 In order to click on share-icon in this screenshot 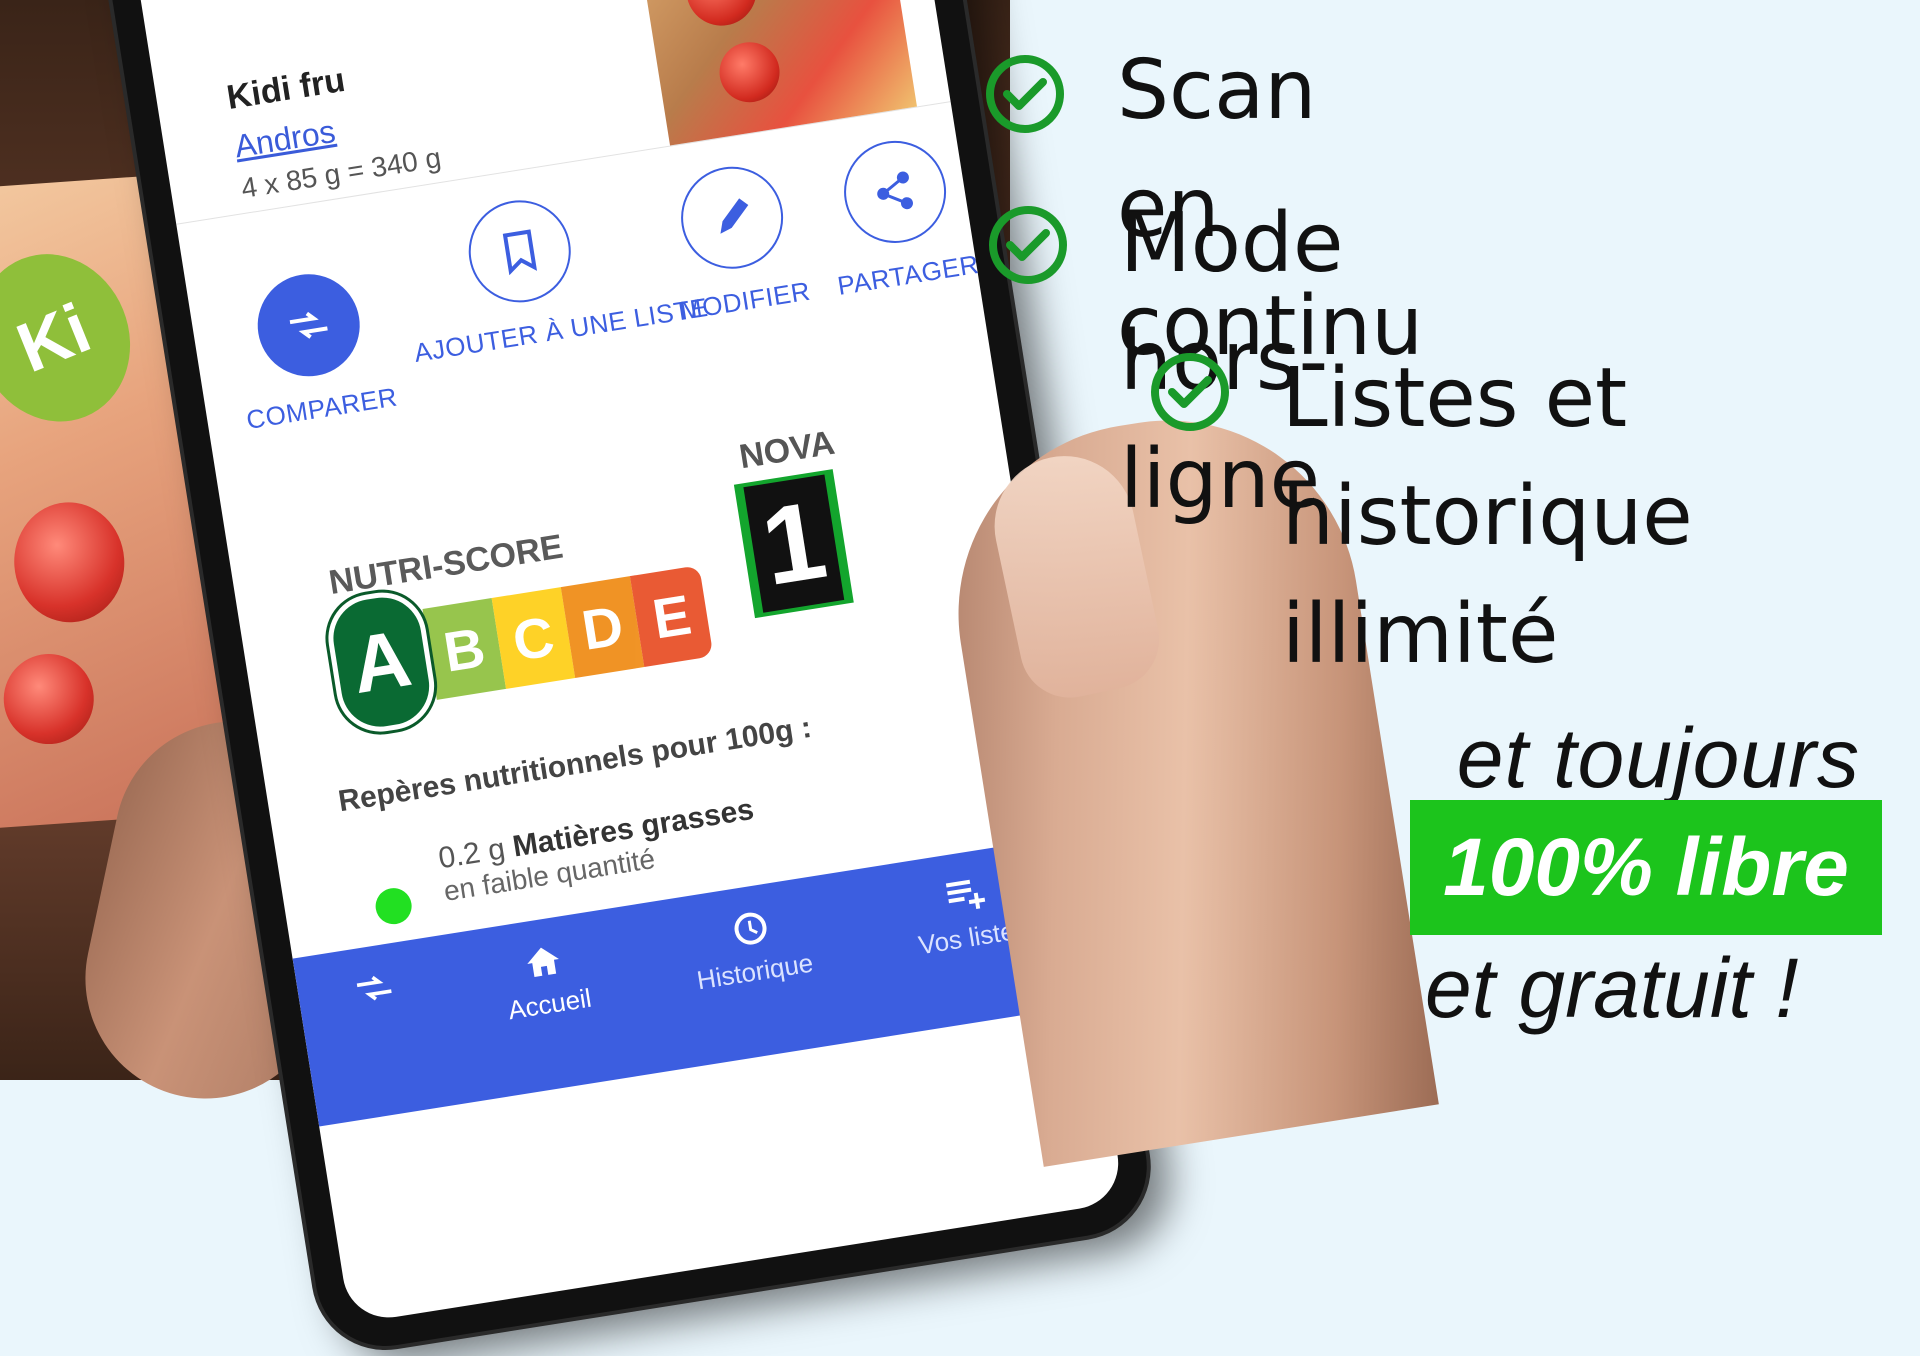, I will do `click(895, 190)`.